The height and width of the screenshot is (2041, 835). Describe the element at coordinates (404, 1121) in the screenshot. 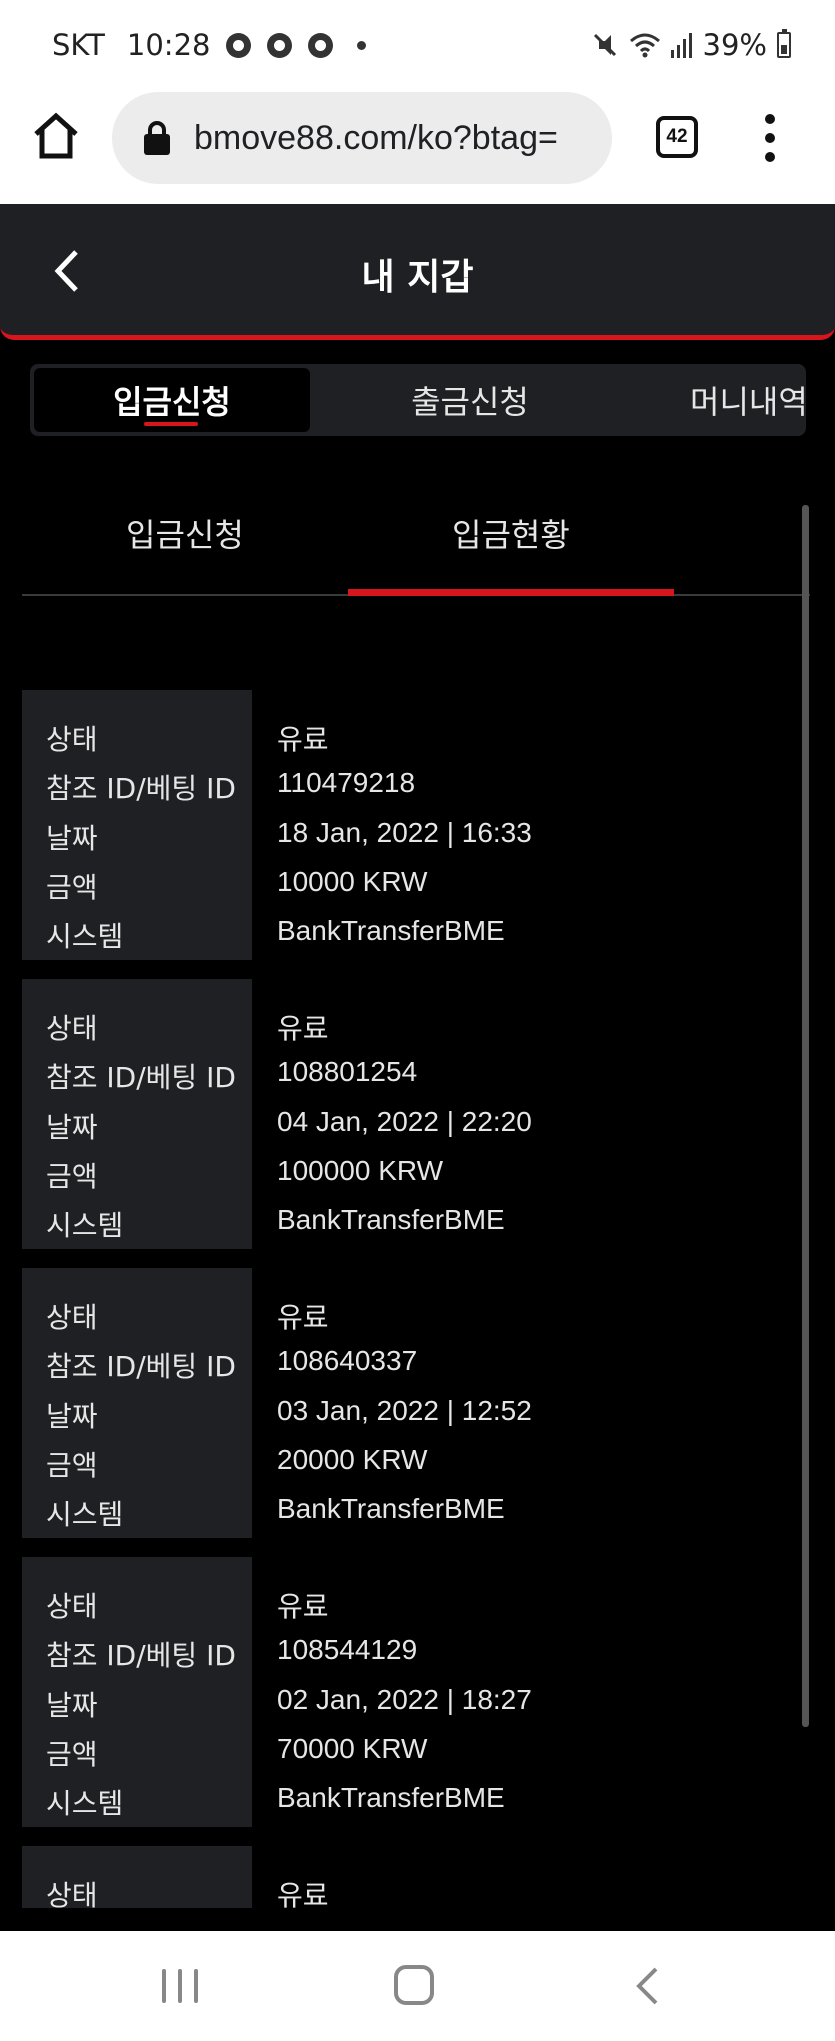

I see `value-date: 04 Jan, 2022 | 22:20` at that location.